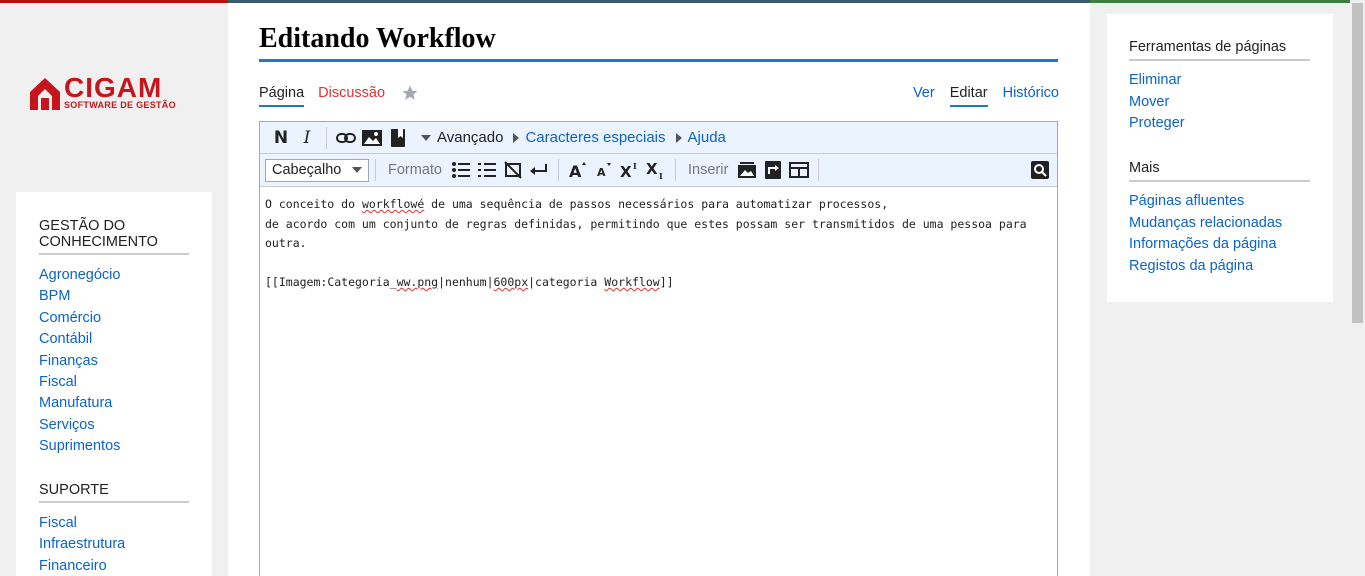 The image size is (1365, 576). I want to click on sidebar-link: Serviços, so click(114, 425).